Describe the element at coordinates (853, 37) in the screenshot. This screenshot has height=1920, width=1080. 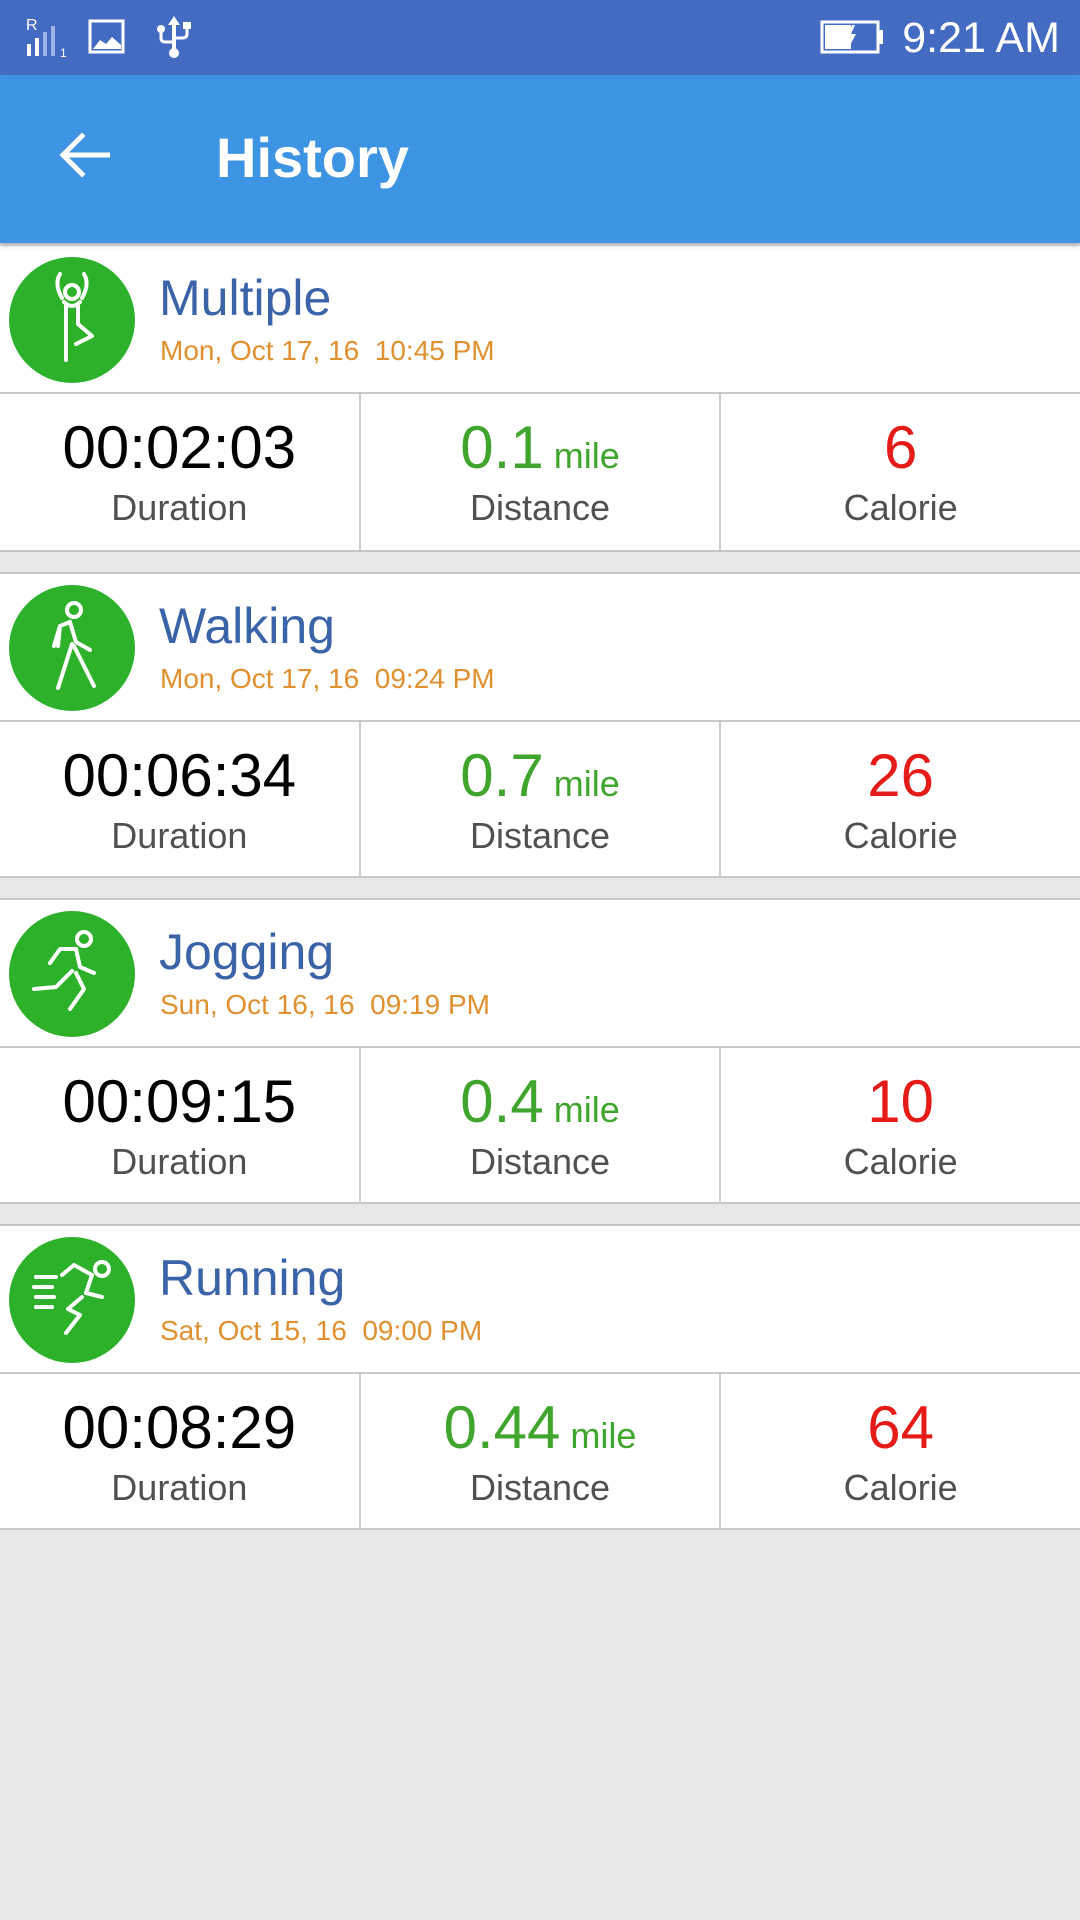
I see `battery-charging-icon` at that location.